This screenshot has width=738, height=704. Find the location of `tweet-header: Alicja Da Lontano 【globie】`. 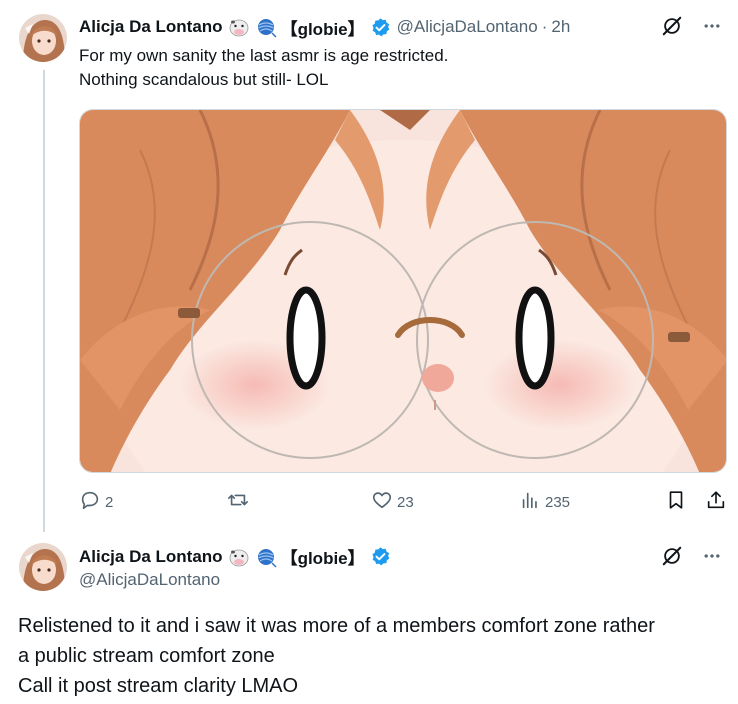

tweet-header: Alicja Da Lontano 【globie】 is located at coordinates (235, 556).